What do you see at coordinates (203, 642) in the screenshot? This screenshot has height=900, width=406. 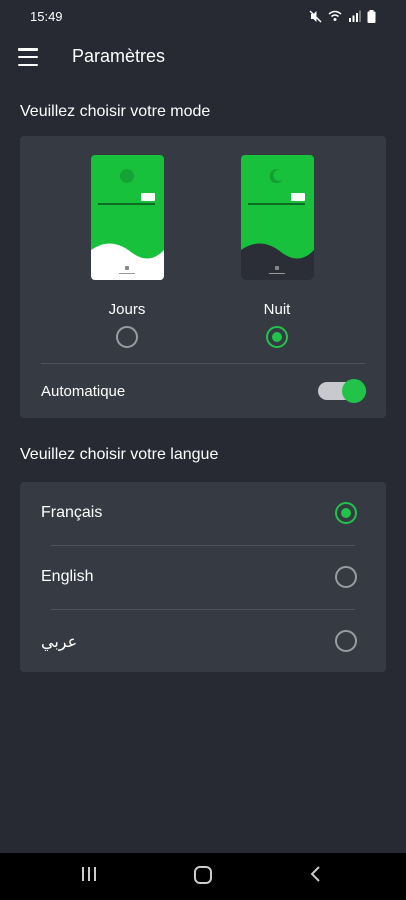 I see `language-option-arabic: عربي` at bounding box center [203, 642].